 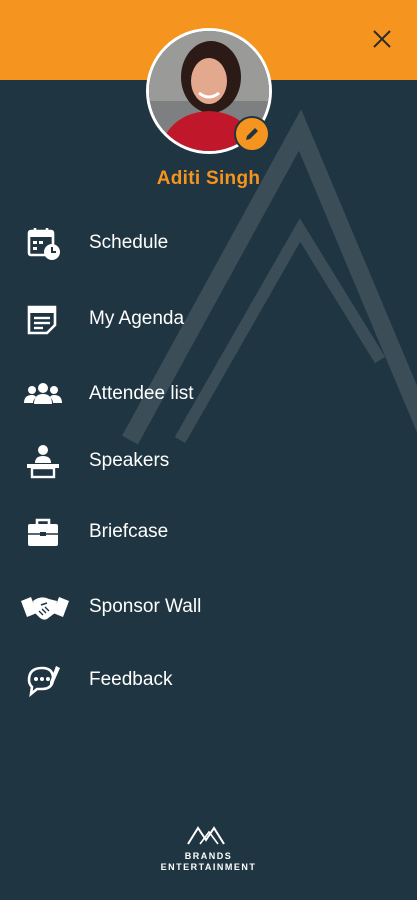 I want to click on menu-item-label: Feedback, so click(x=131, y=679).